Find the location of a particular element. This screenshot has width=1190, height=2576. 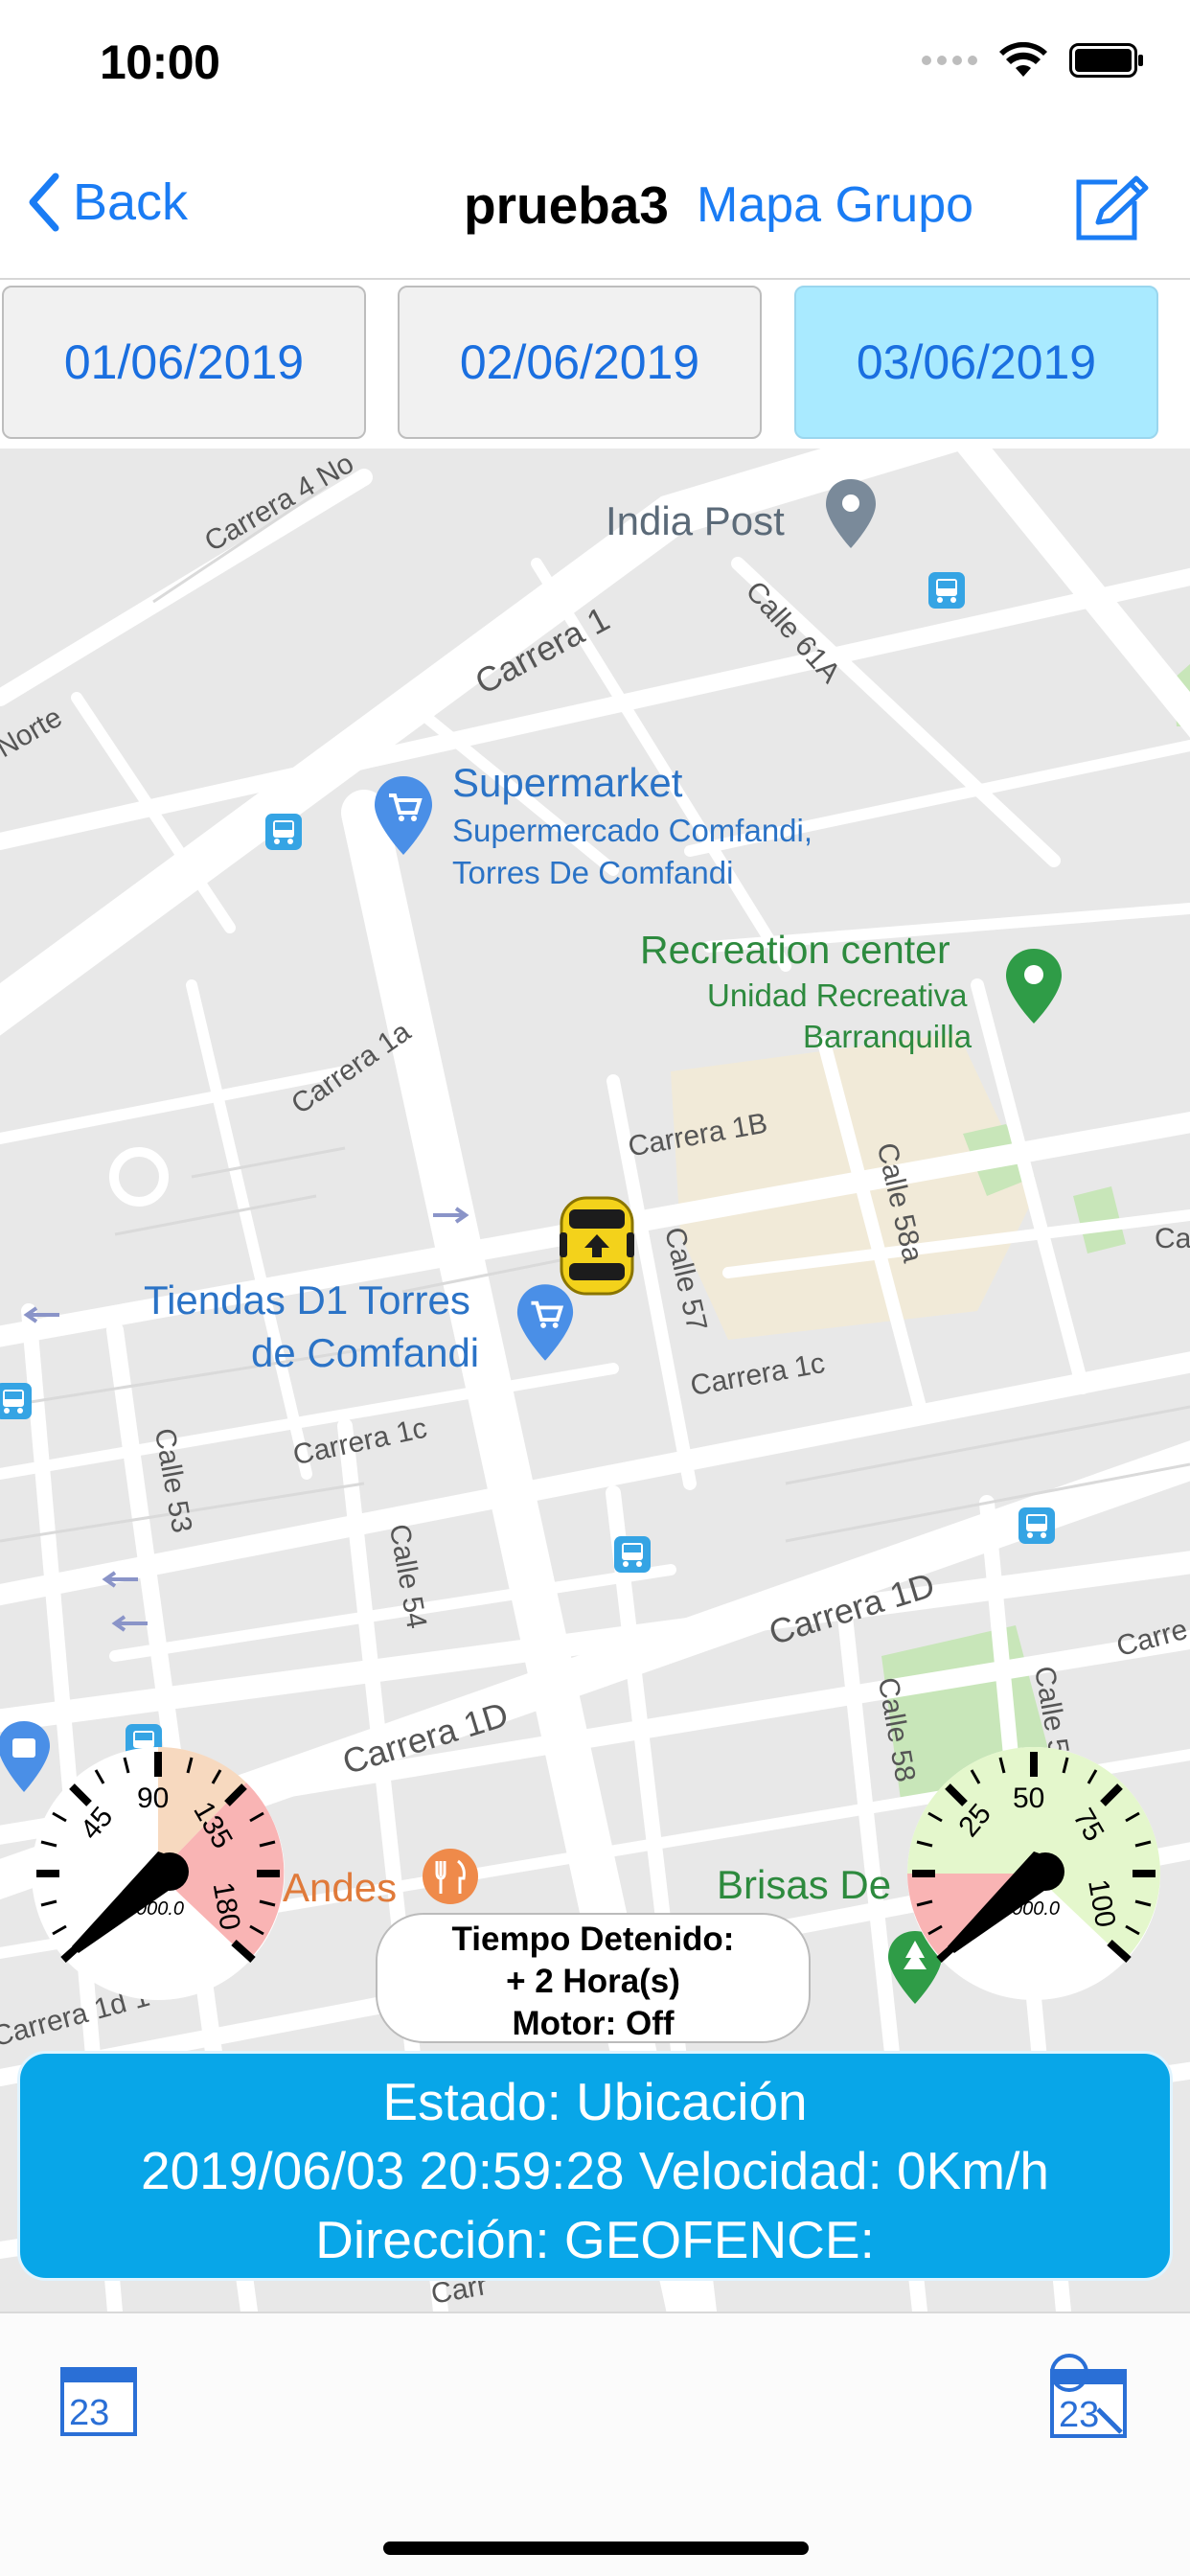

group-map-link: Mapa Grupo is located at coordinates (835, 205).